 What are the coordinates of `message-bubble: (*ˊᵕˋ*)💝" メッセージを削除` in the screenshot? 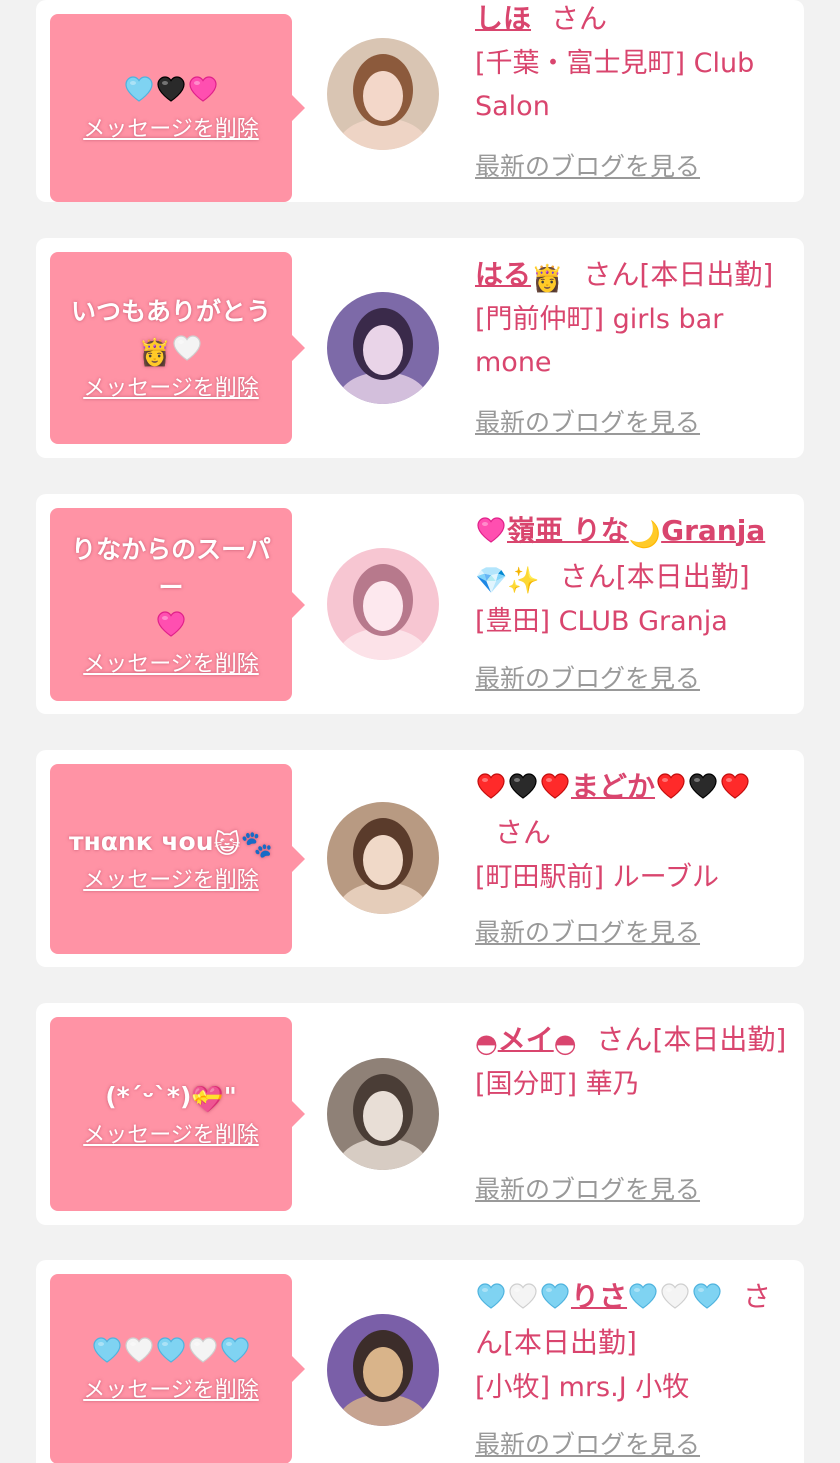 It's located at (177, 1114).